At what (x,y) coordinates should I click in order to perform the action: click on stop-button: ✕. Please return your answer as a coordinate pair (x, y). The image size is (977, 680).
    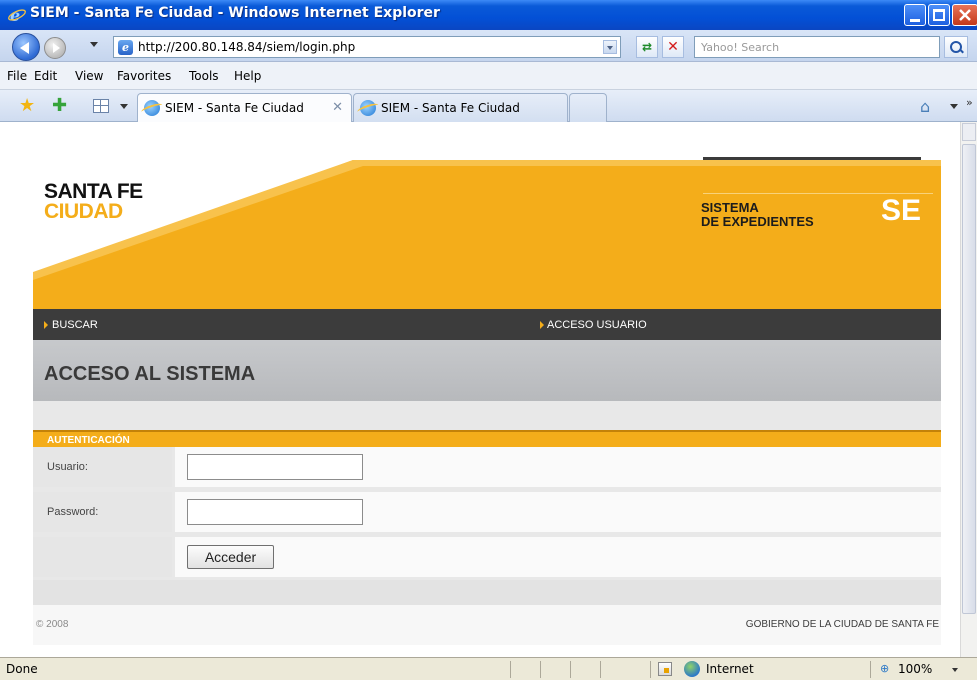
    Looking at the image, I should click on (673, 47).